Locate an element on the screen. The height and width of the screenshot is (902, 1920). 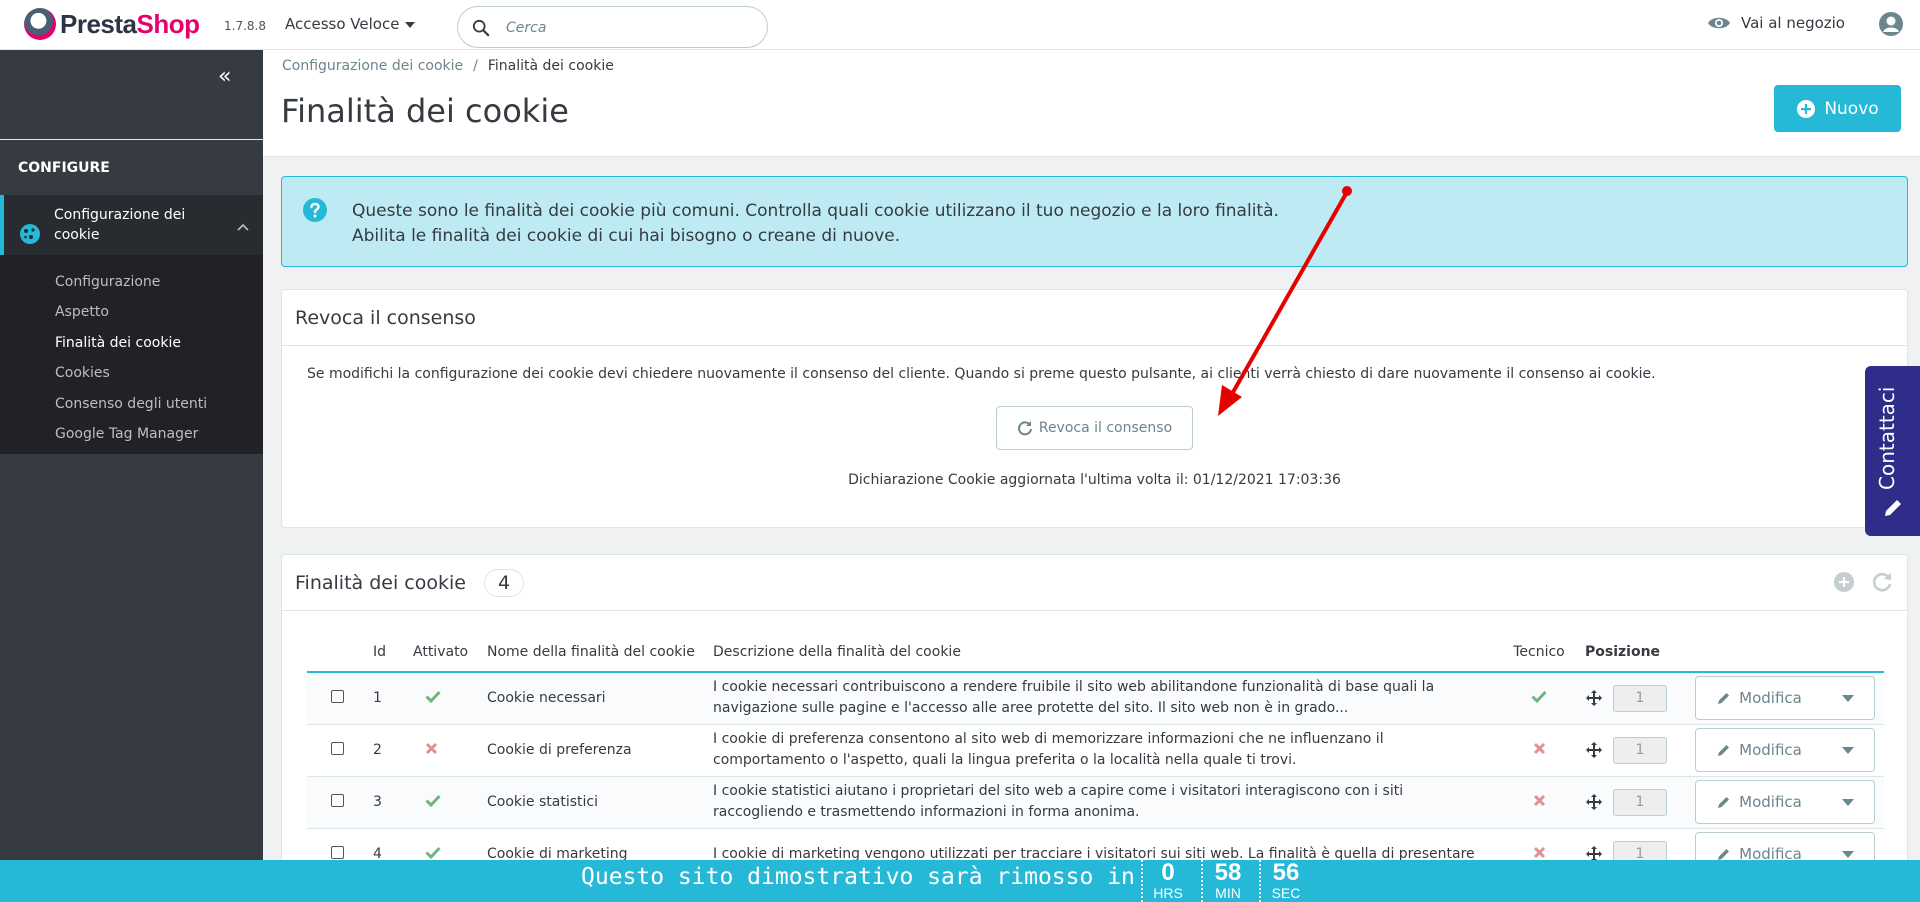
col-enabled: Attivato is located at coordinates (444, 652).